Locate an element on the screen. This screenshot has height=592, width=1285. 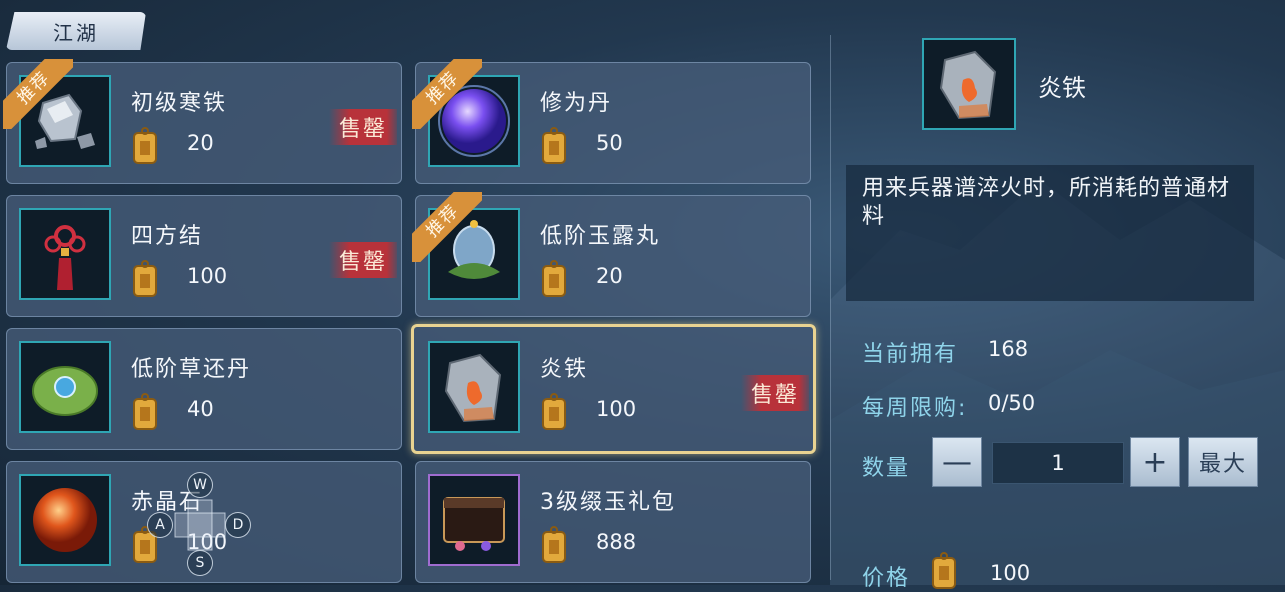
key-d: D is located at coordinates (238, 525).